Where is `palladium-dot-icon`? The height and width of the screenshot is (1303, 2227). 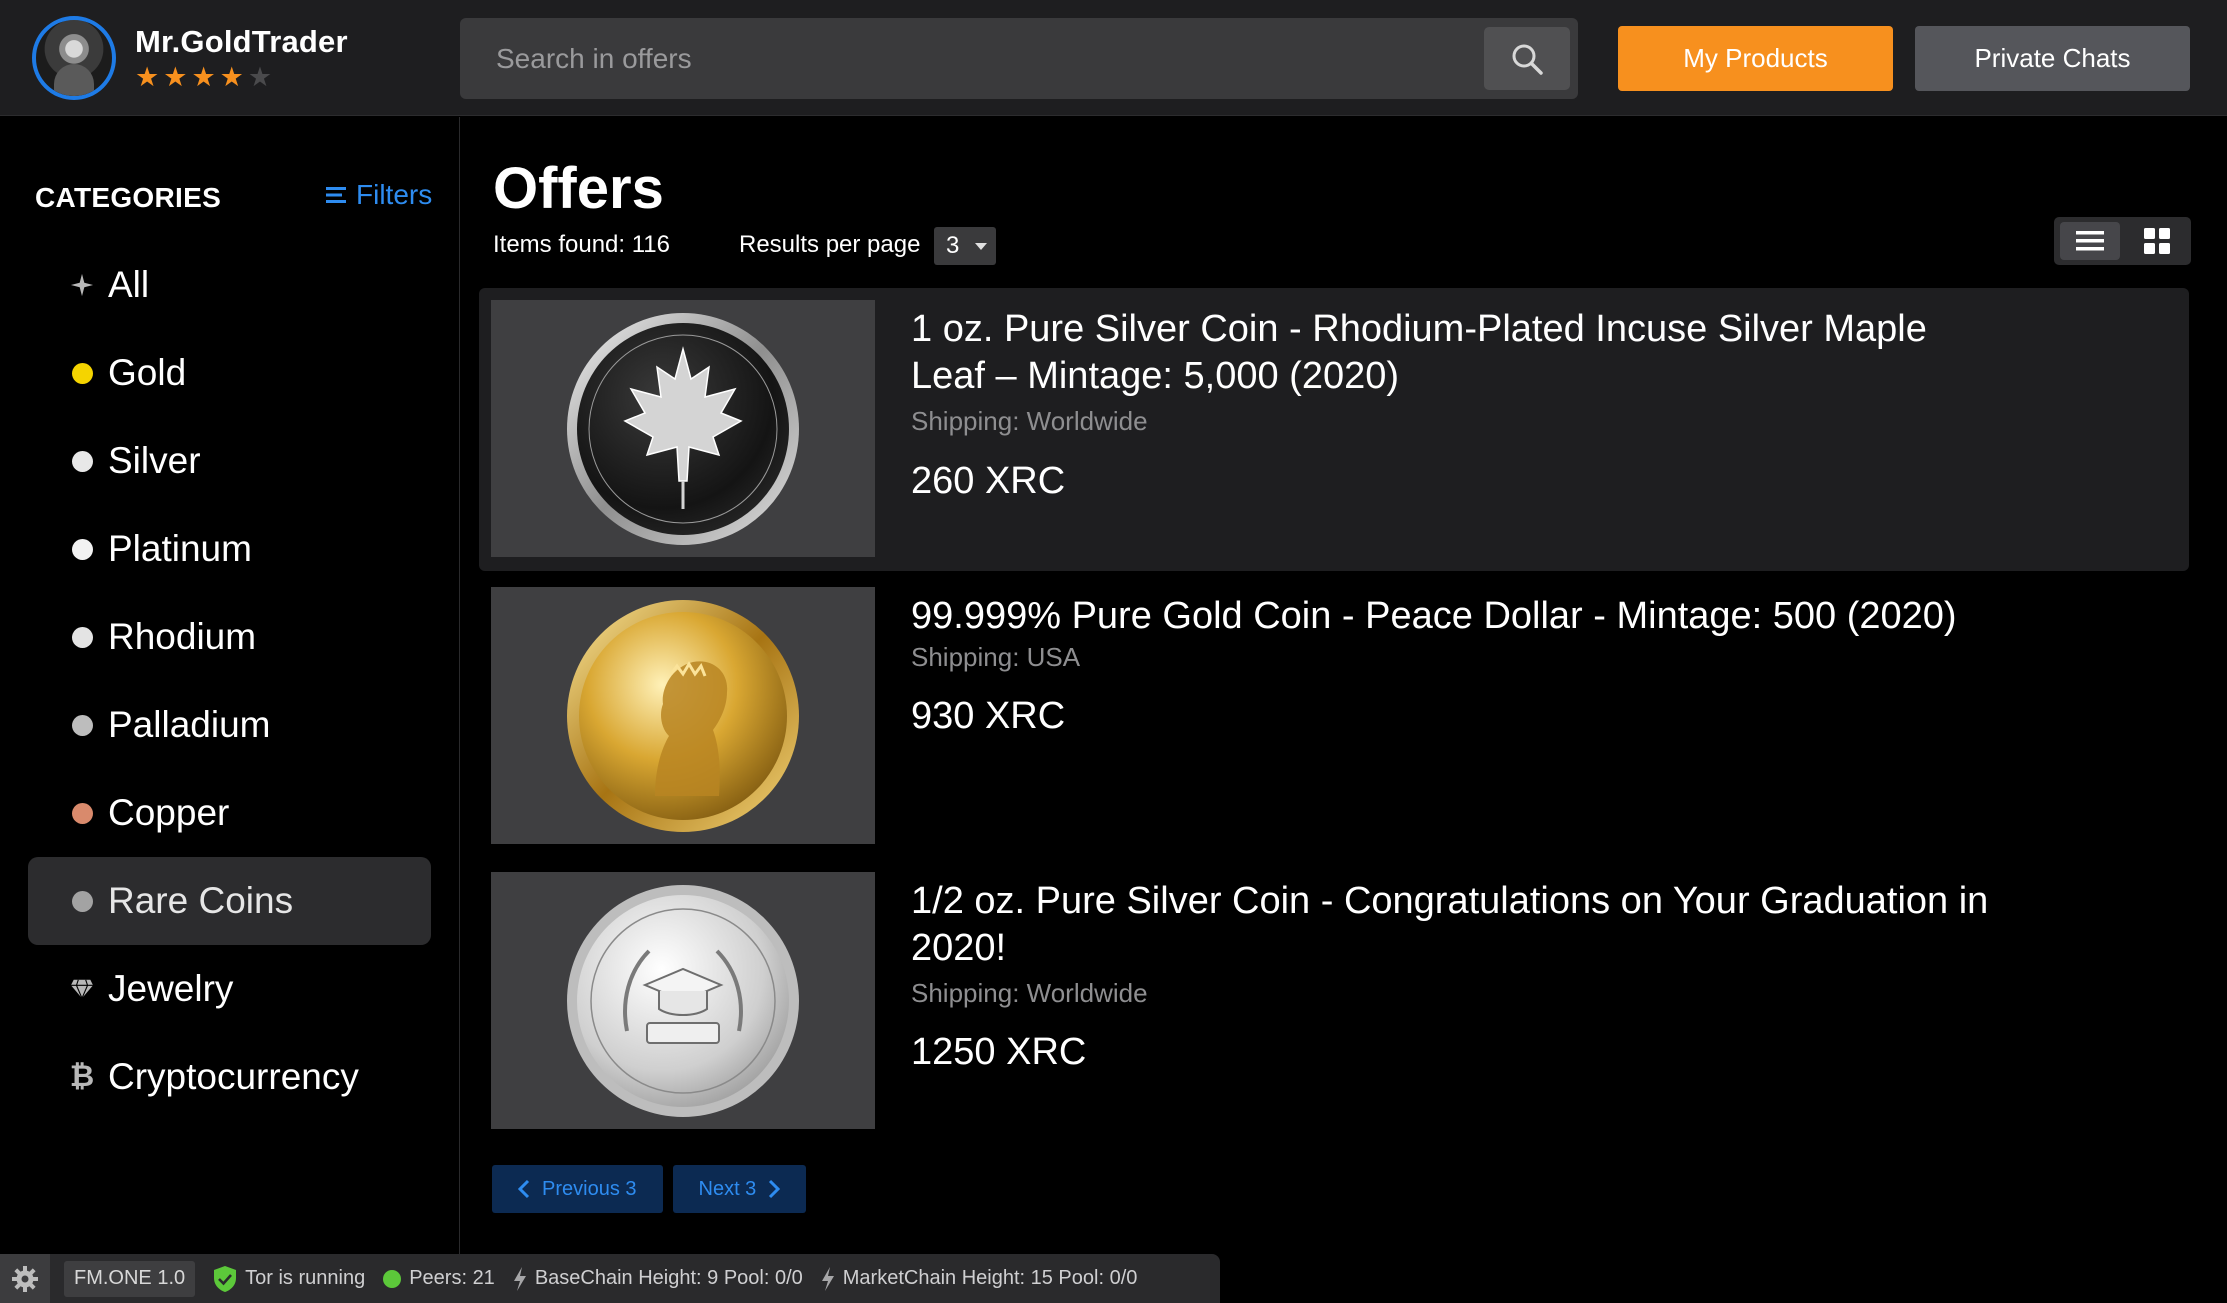 palladium-dot-icon is located at coordinates (82, 725).